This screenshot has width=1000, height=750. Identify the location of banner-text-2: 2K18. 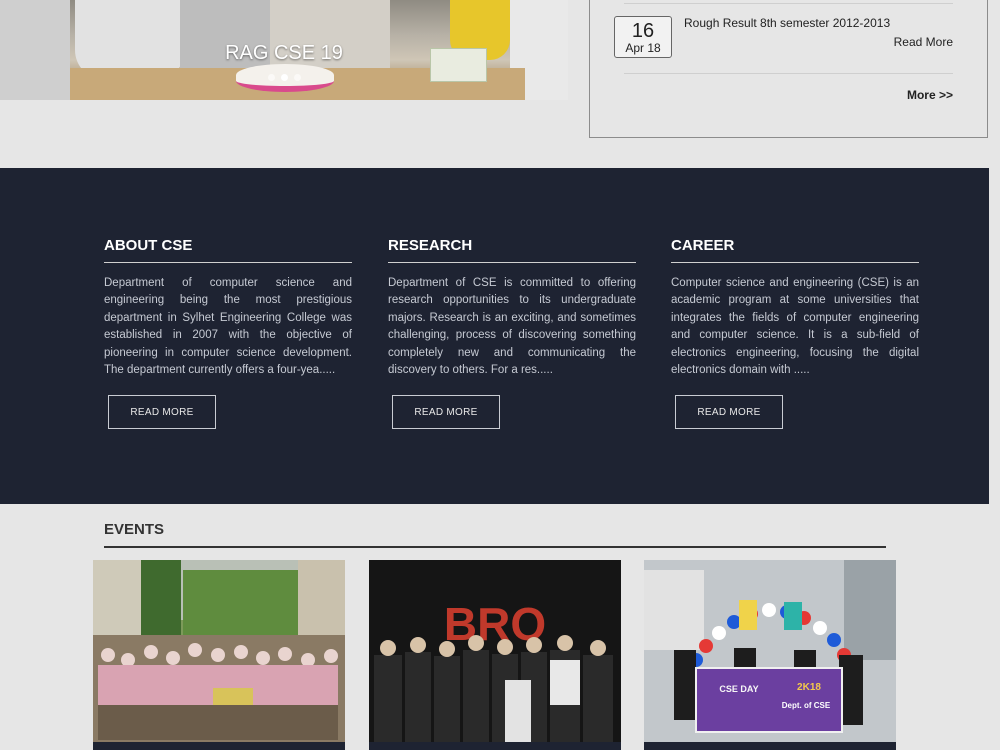
(809, 687).